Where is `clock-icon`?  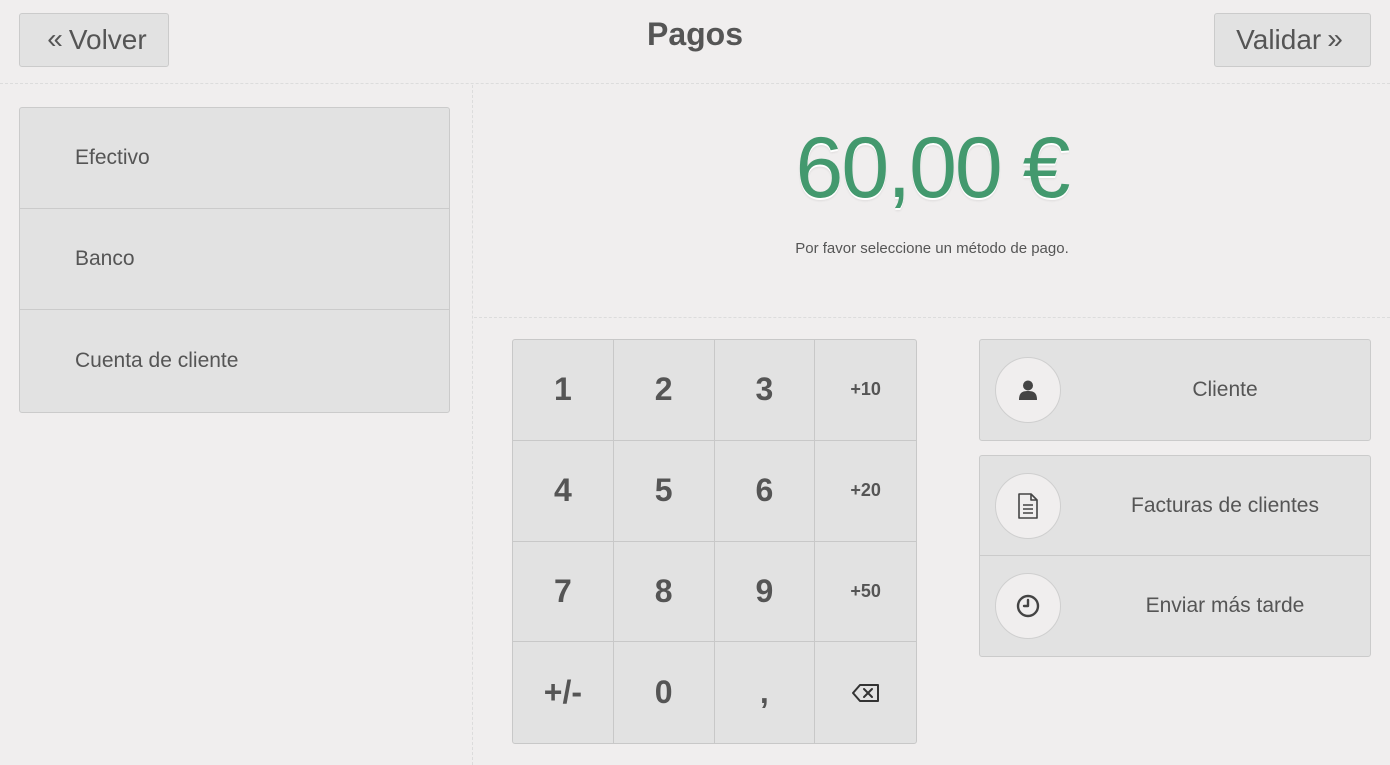 clock-icon is located at coordinates (1028, 606).